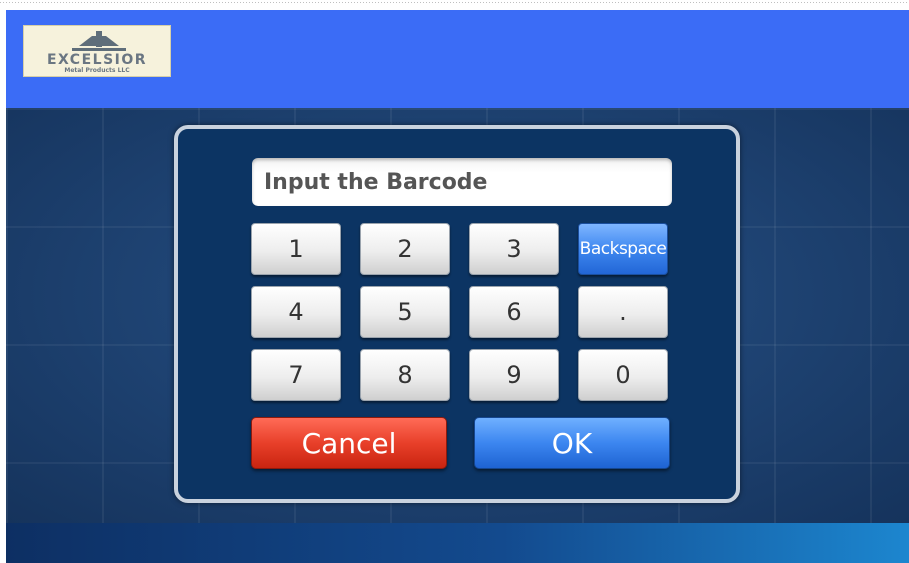 This screenshot has width=909, height=563. Describe the element at coordinates (462, 182) in the screenshot. I see `barcode-input` at that location.